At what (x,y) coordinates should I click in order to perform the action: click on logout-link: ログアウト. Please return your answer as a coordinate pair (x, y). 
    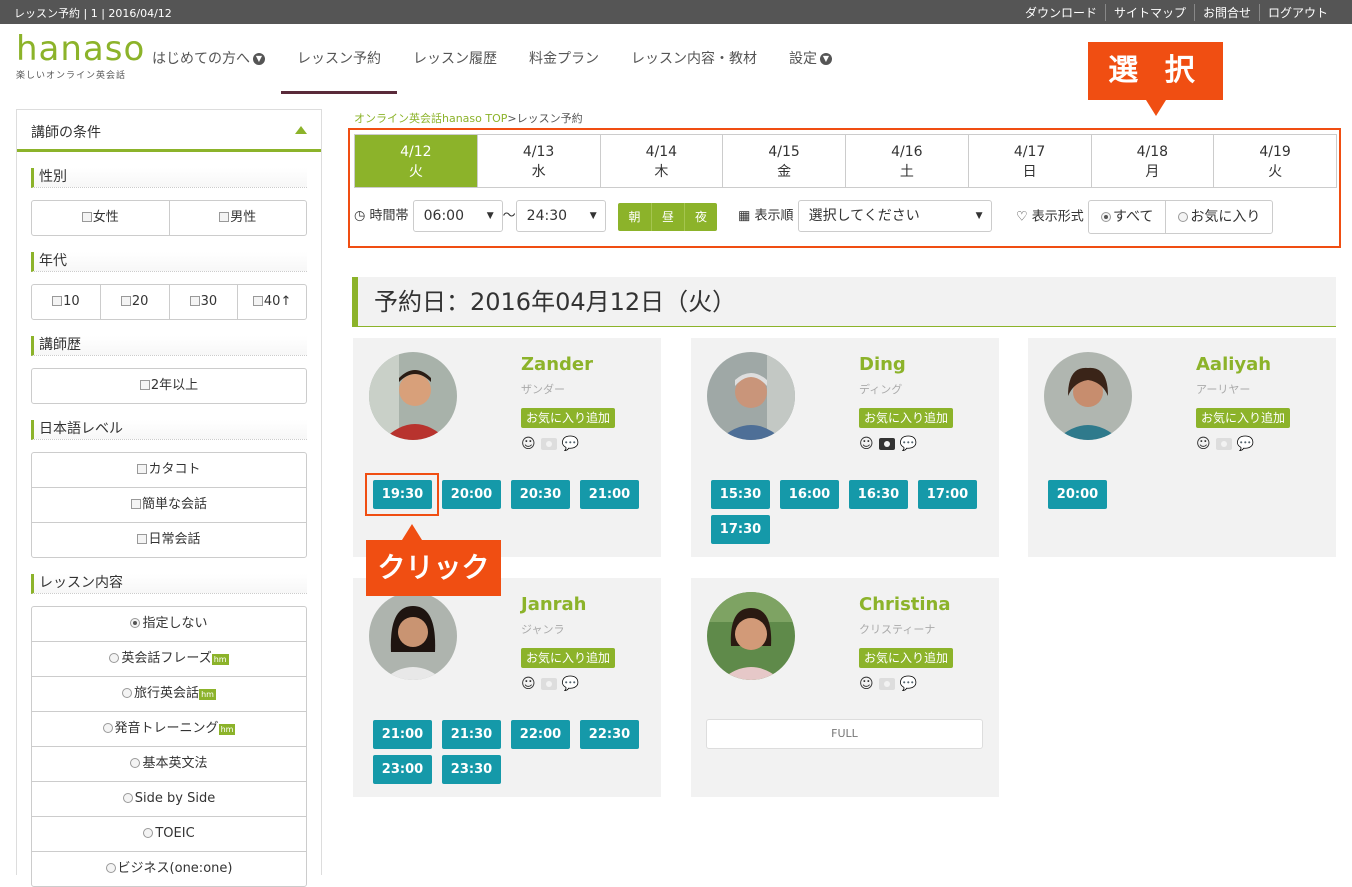
    Looking at the image, I should click on (1297, 12).